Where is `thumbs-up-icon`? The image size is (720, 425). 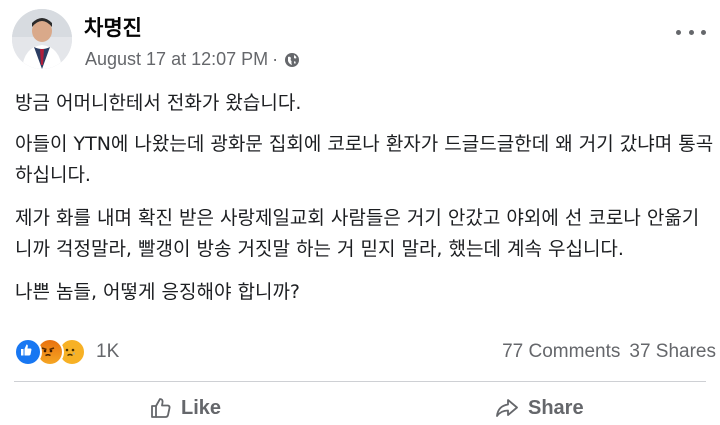 thumbs-up-icon is located at coordinates (161, 408).